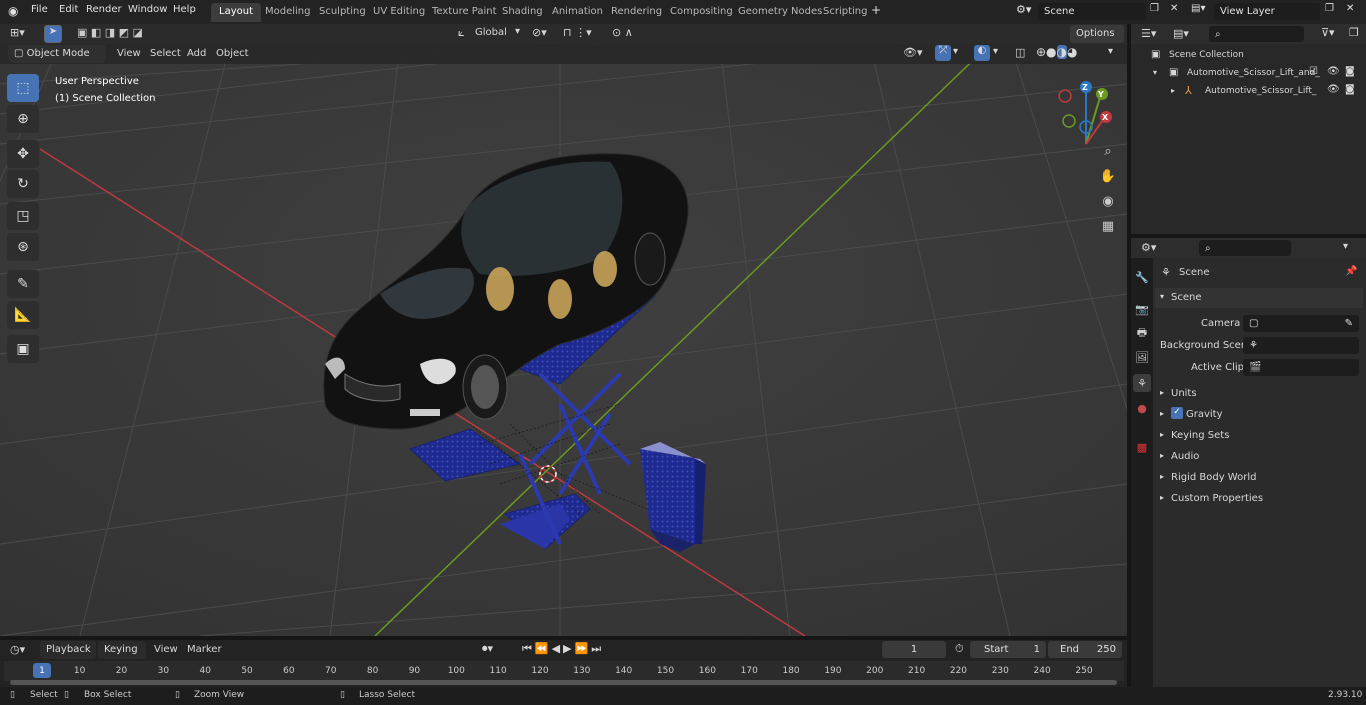  What do you see at coordinates (110, 32) in the screenshot?
I see `selection-mode-icons: ▣ ◧ ◨ ◩ ◪` at bounding box center [110, 32].